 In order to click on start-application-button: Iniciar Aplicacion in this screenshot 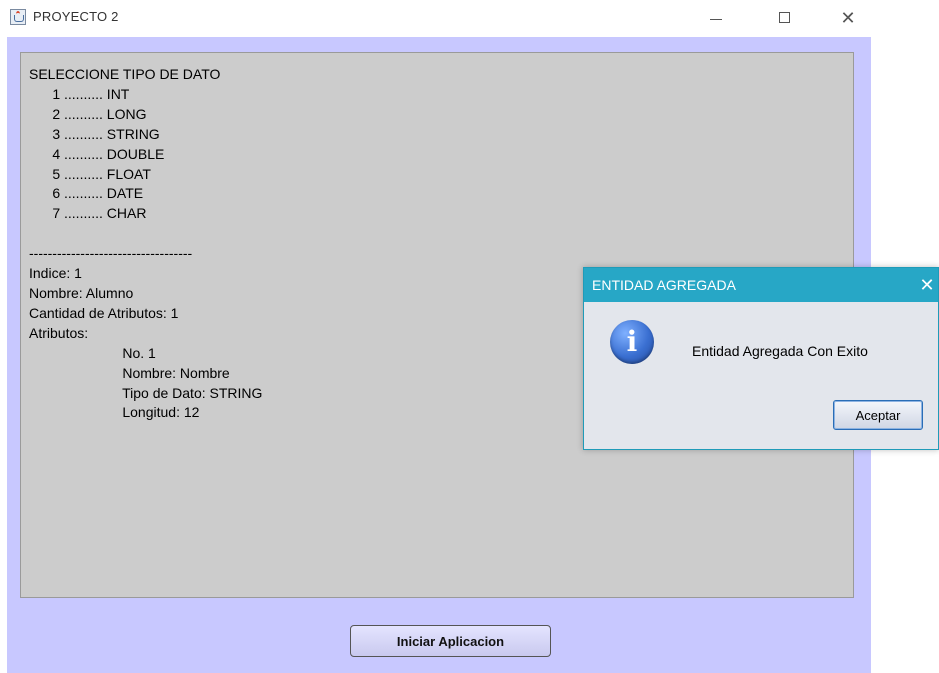, I will do `click(450, 641)`.